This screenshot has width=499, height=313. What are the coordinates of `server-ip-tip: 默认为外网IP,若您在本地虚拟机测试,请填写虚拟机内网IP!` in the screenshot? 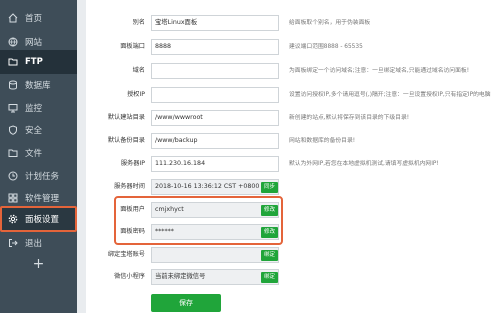 It's located at (364, 164).